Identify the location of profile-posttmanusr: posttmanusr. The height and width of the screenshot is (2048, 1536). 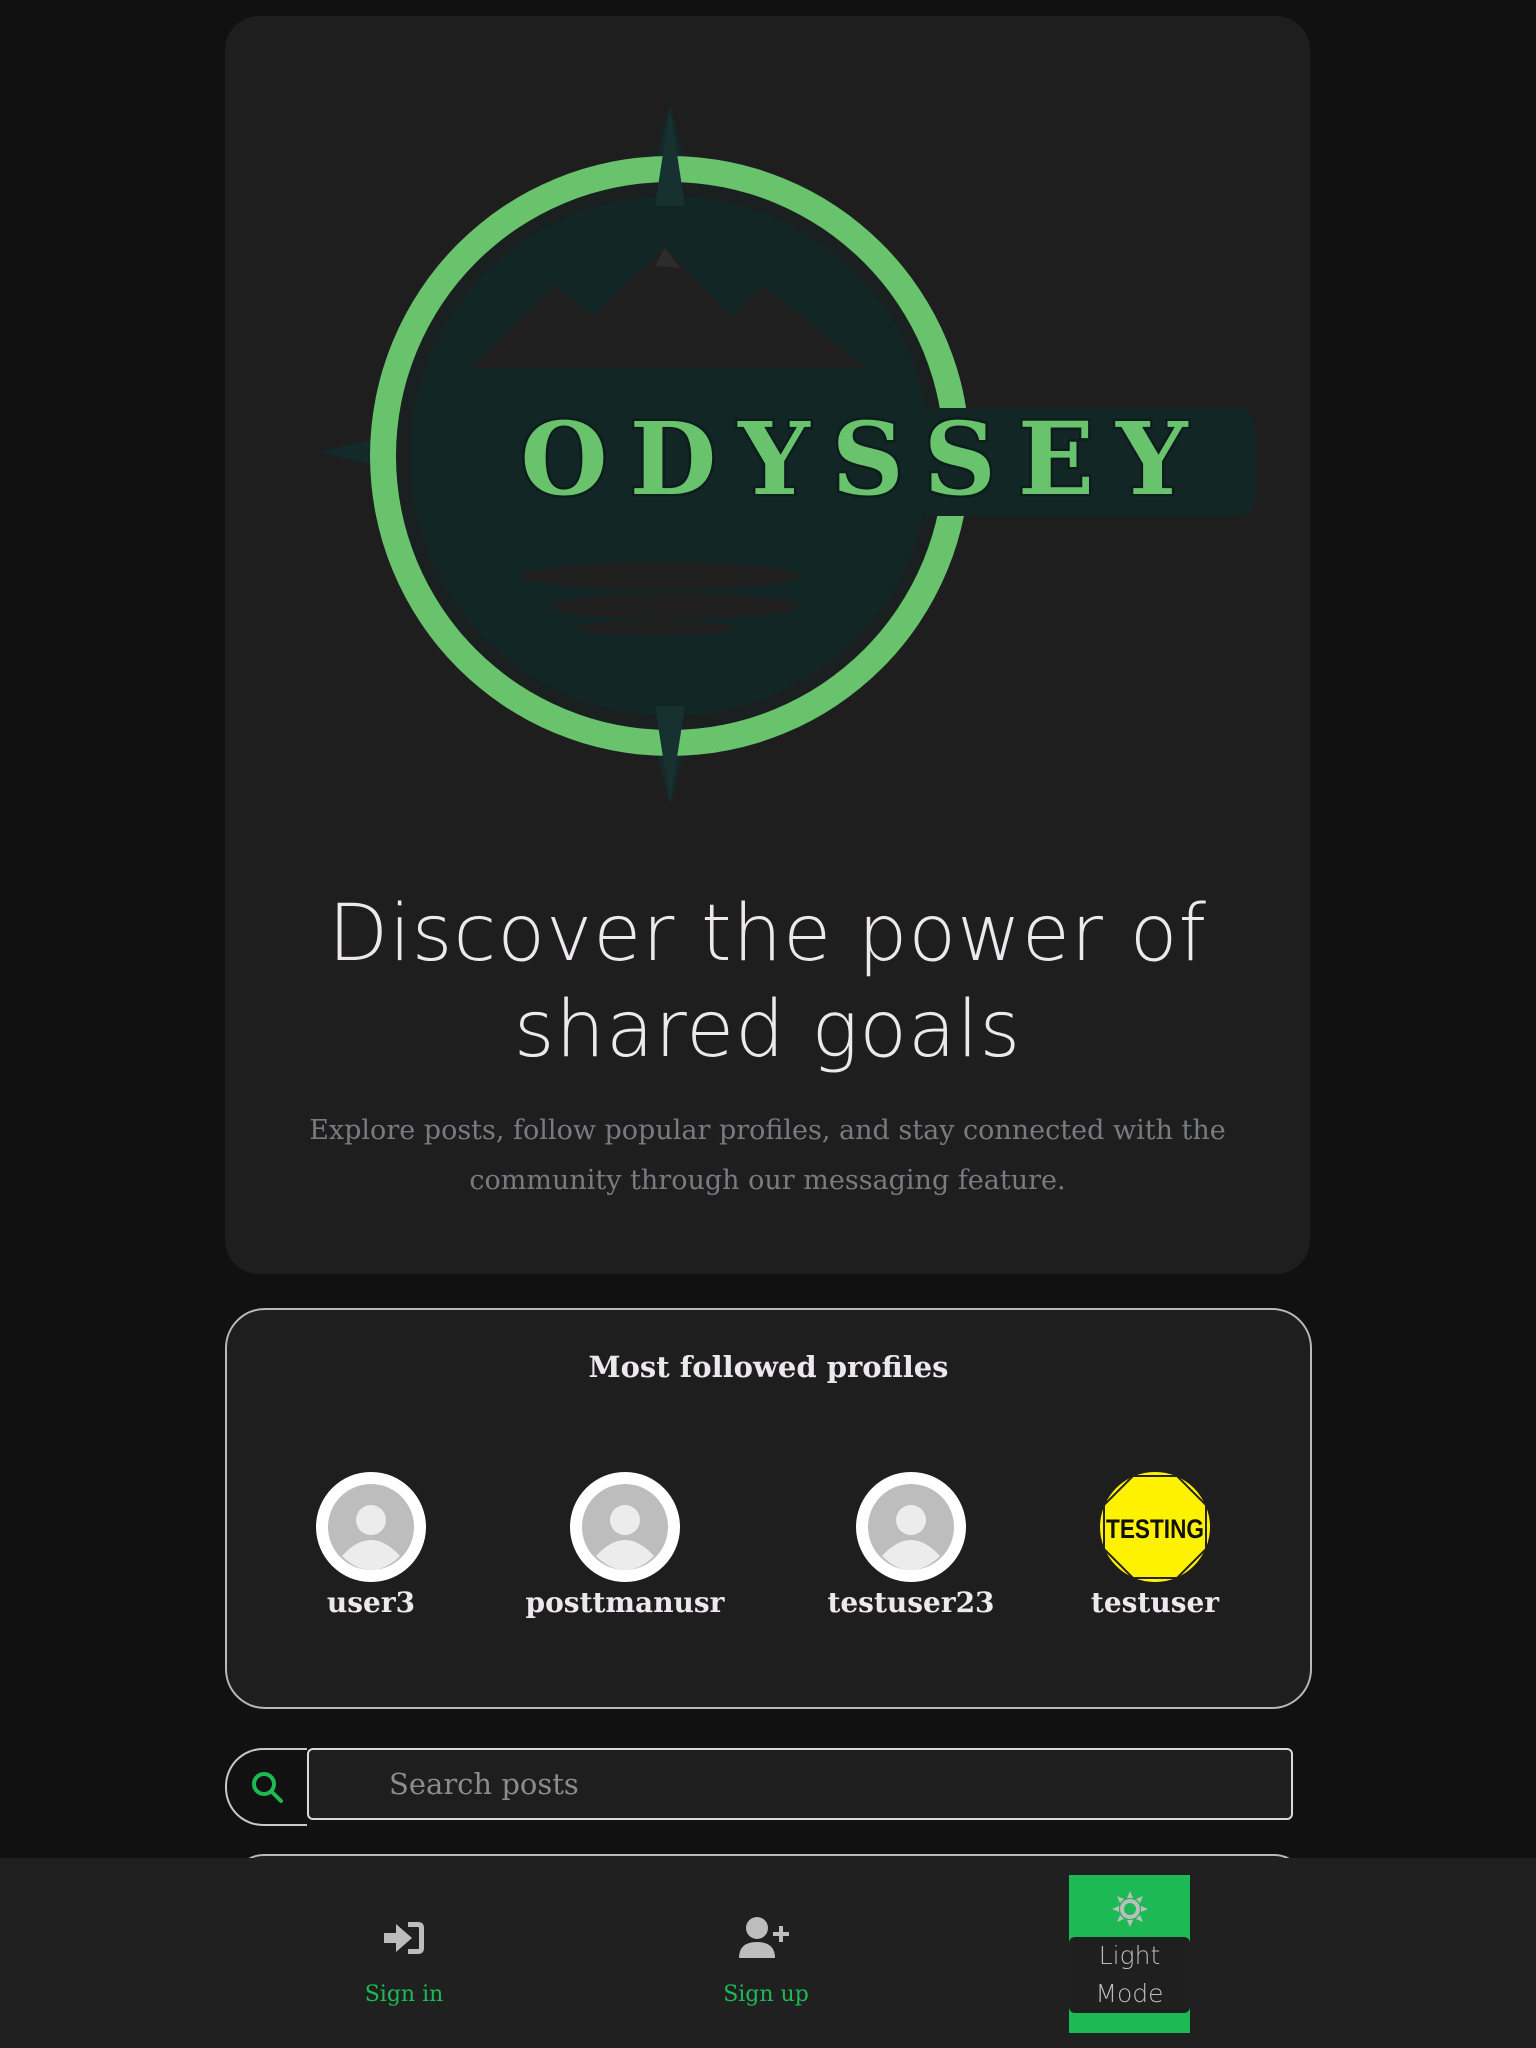
(625, 1545).